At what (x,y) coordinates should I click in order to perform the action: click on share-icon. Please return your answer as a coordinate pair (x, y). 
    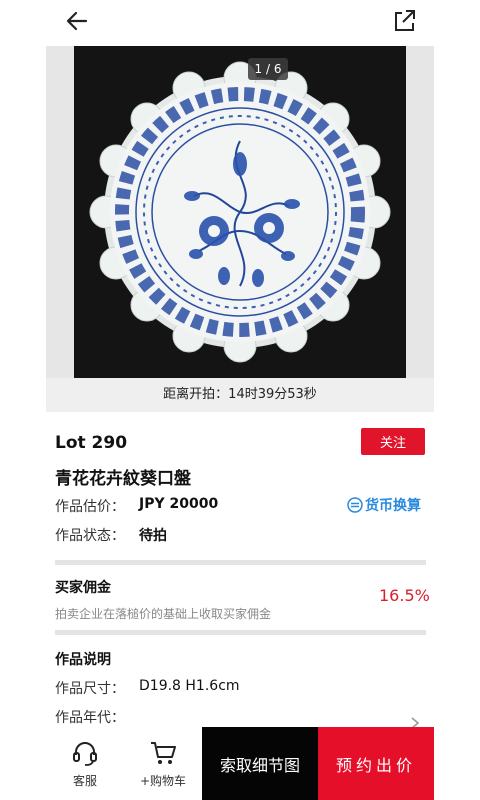
    Looking at the image, I should click on (405, 21).